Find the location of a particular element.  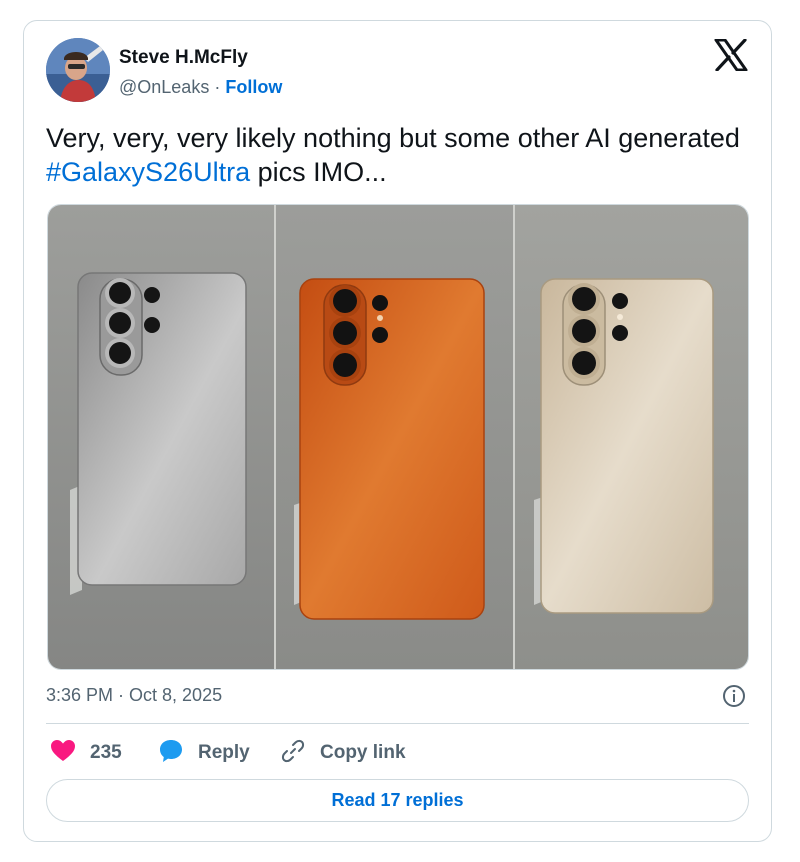

copy-link-label: Copy link is located at coordinates (363, 752).